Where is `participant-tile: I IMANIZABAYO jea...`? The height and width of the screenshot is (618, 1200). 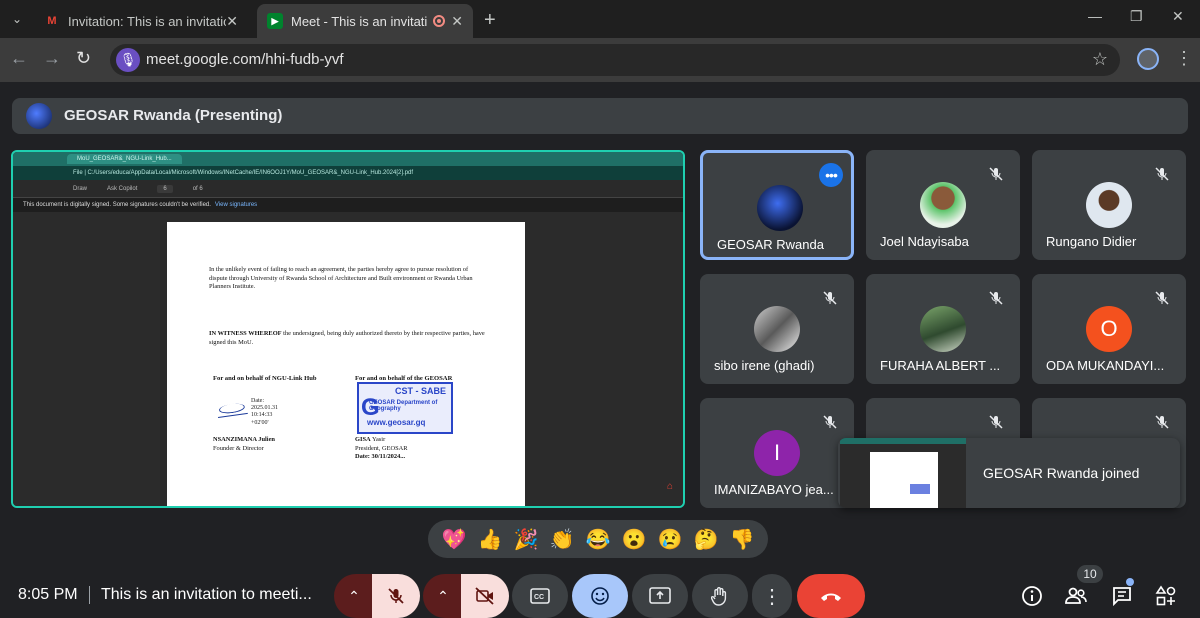 participant-tile: I IMANIZABAYO jea... is located at coordinates (777, 453).